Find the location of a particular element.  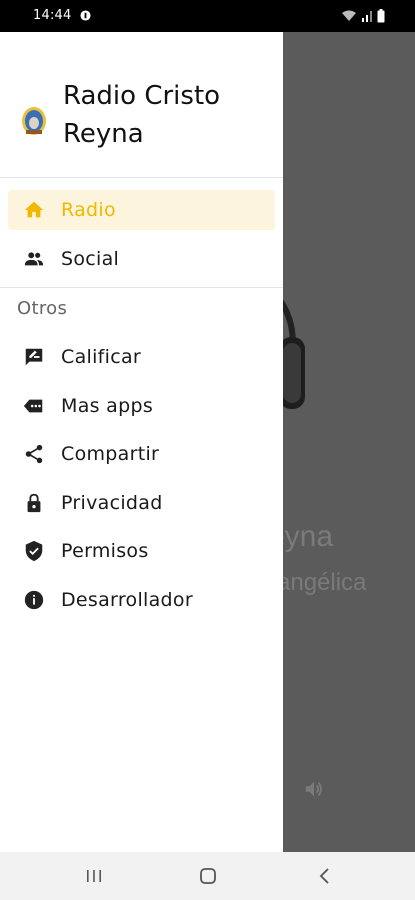

menu-label: Desarrollador is located at coordinates (127, 599).